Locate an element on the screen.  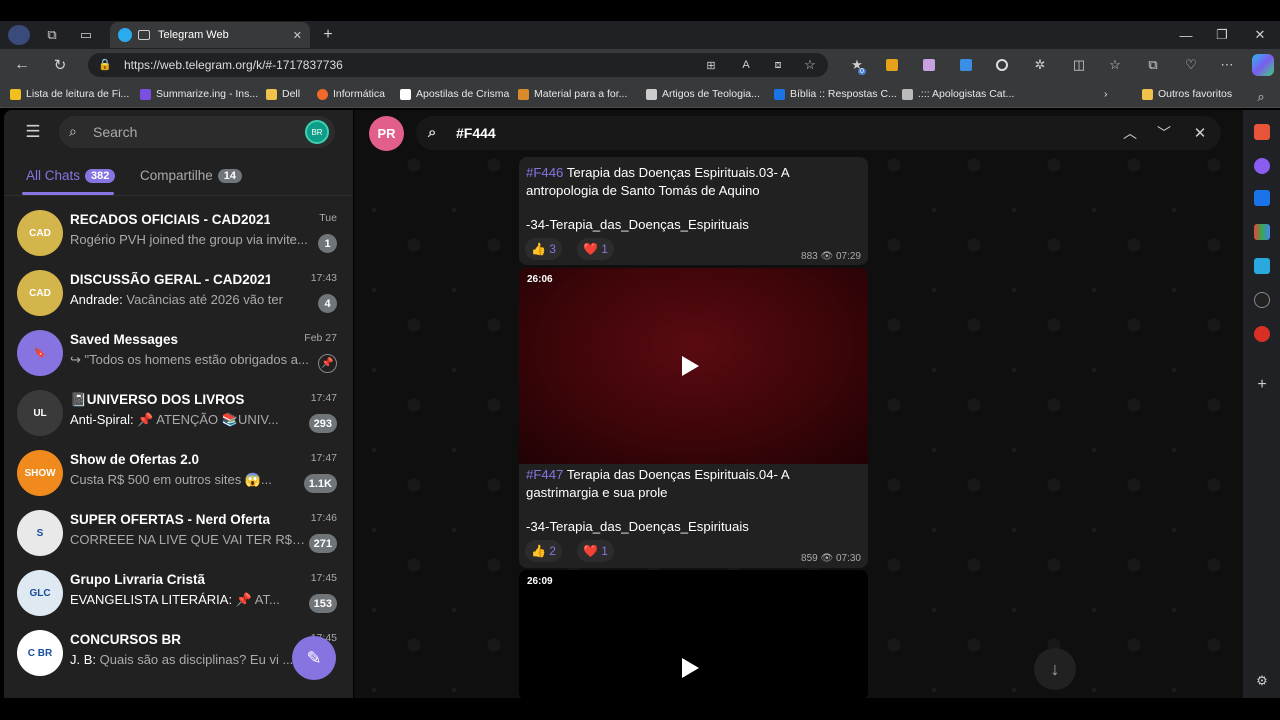
bookmark-2: Dell is located at coordinates (283, 94).